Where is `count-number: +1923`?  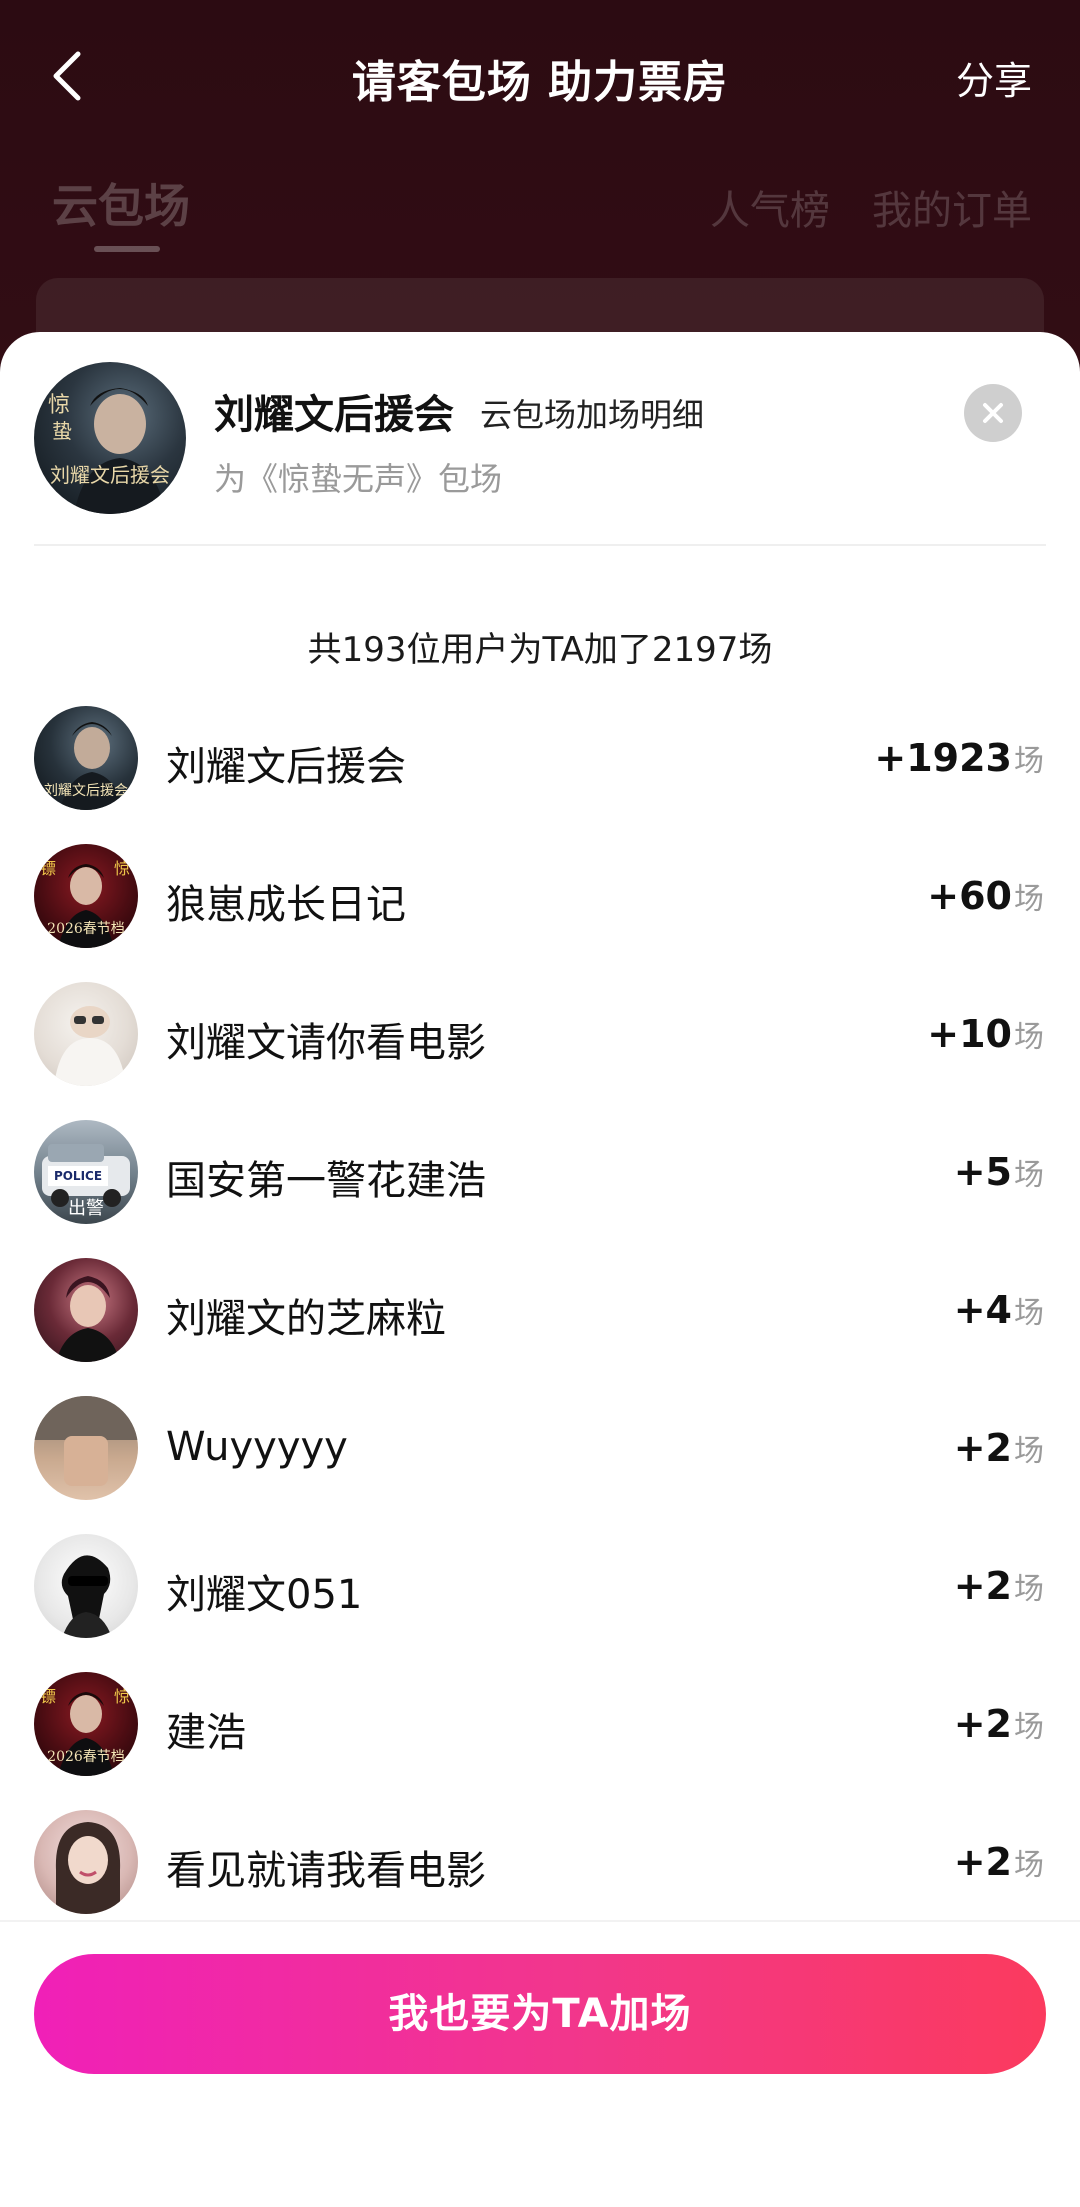
count-number: +1923 is located at coordinates (943, 758).